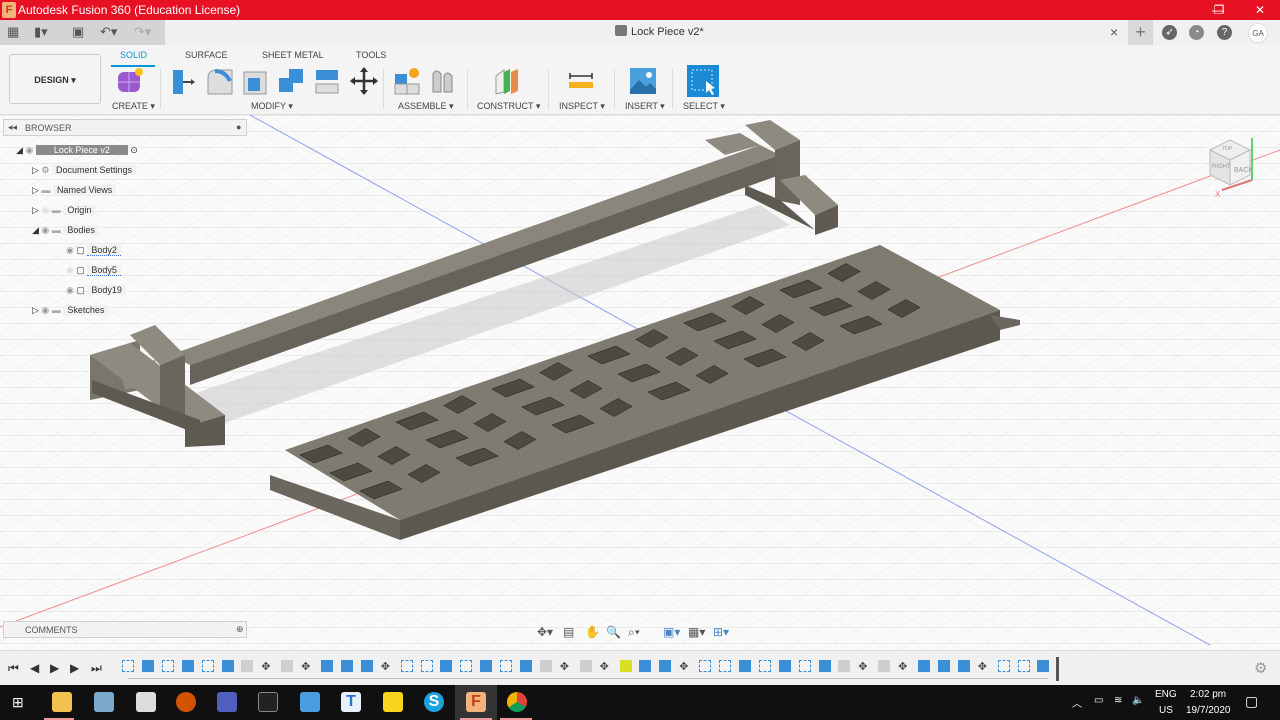  Describe the element at coordinates (393, 702) in the screenshot. I see `sticky-notes-icon` at that location.